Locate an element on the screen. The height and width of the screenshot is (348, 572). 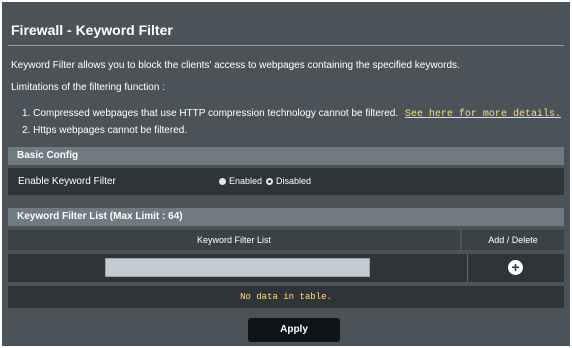
radio-disabled: Disabled is located at coordinates (288, 181).